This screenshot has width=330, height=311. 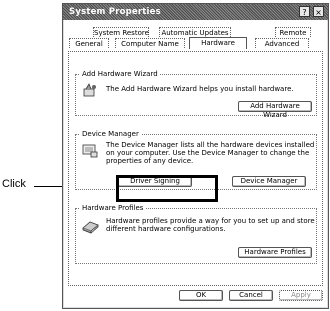 I want to click on callout-label: Click, so click(x=14, y=184).